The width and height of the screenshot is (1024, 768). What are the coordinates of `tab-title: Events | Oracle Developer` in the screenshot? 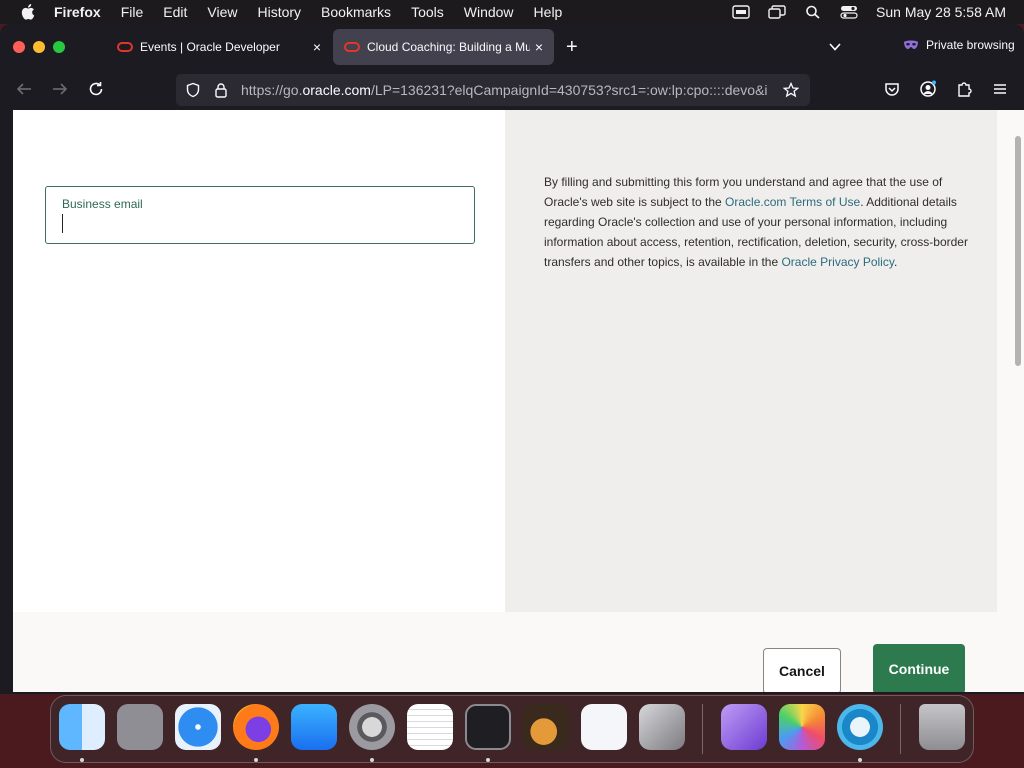 It's located at (210, 47).